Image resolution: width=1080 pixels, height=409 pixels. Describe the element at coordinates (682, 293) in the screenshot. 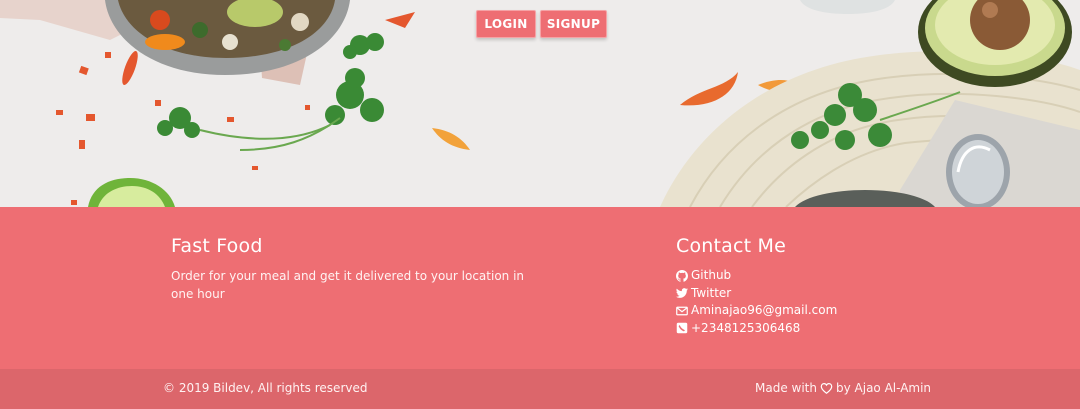

I see `twitter-icon` at that location.